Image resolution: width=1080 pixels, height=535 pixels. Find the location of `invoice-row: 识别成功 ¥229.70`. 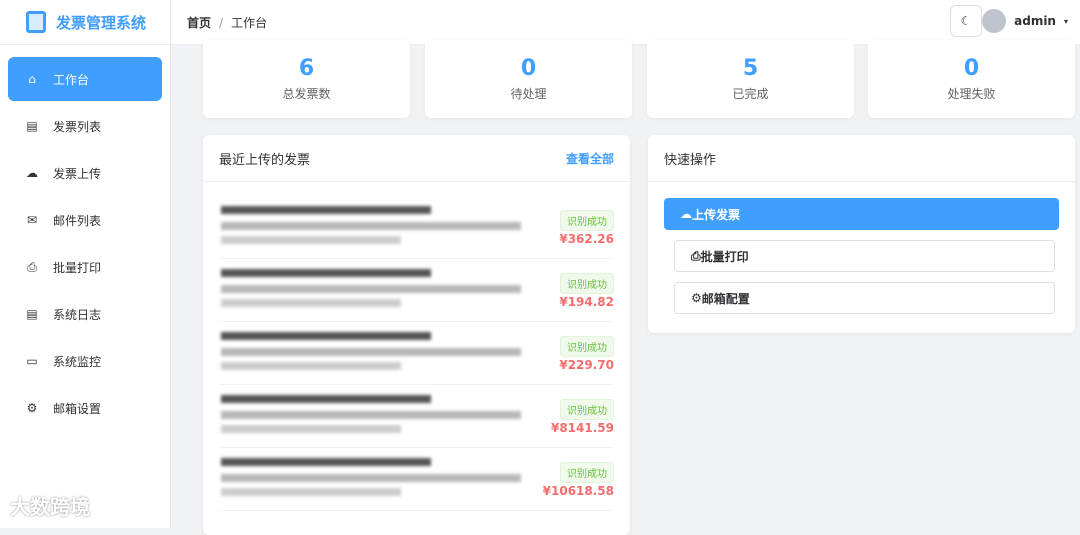

invoice-row: 识别成功 ¥229.70 is located at coordinates (417, 353).